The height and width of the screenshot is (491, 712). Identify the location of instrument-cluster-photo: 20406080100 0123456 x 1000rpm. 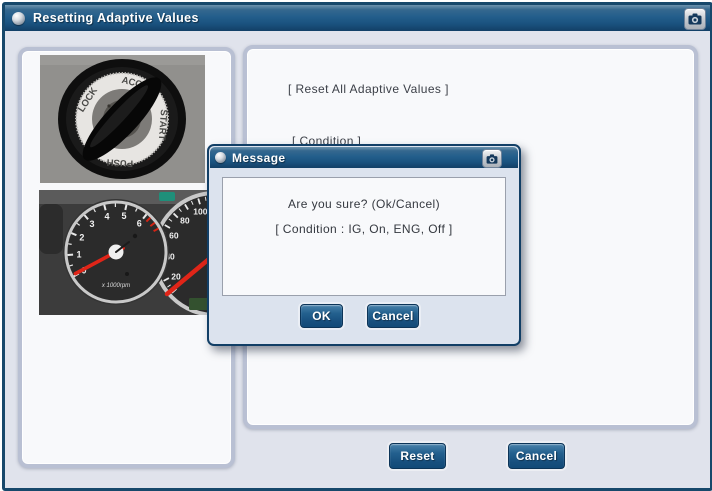
(123, 252).